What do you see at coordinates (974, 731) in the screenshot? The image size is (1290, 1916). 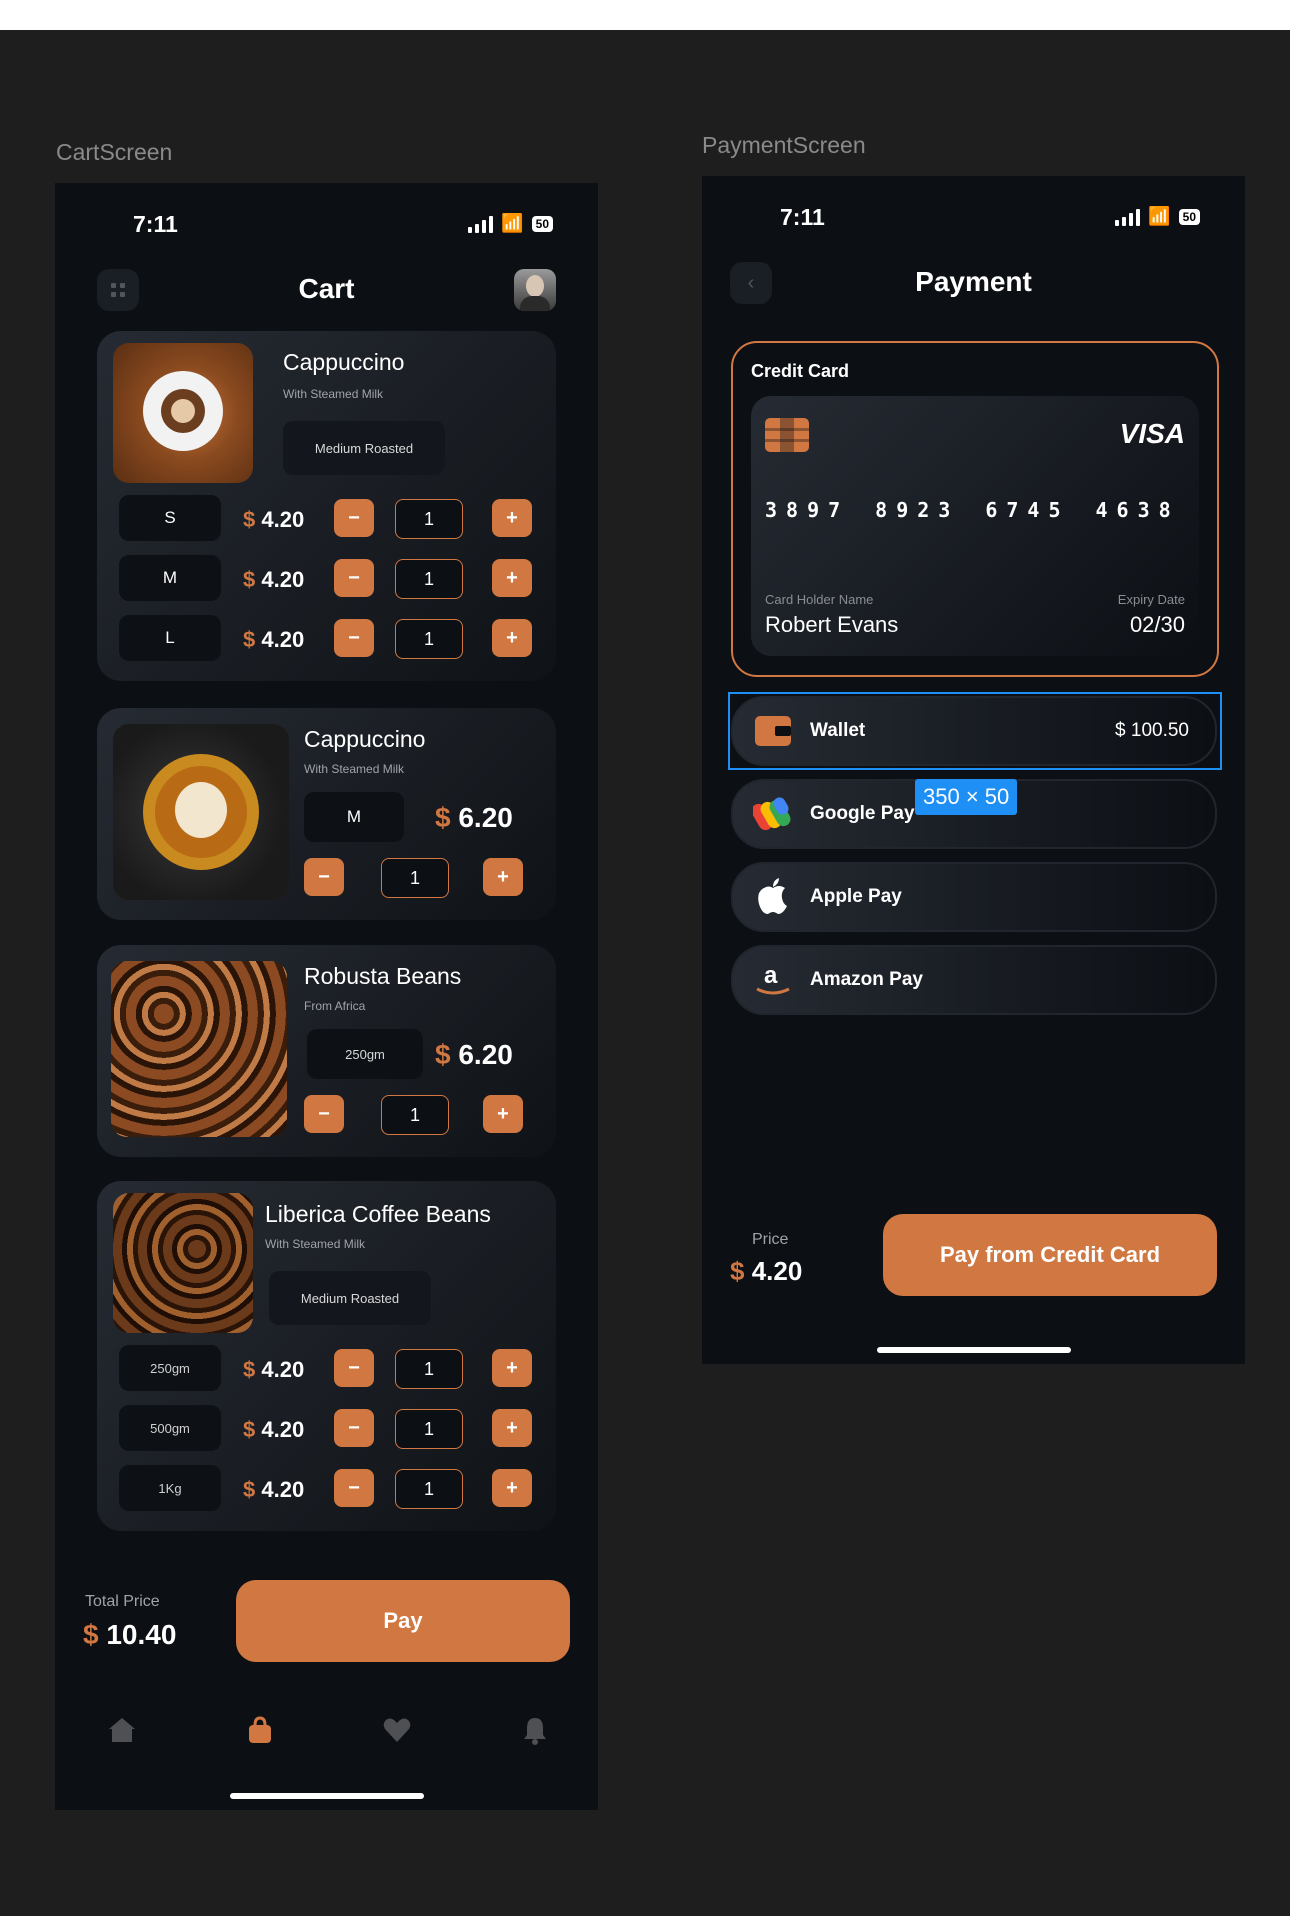 I see `wallet-option: Wallet $ 100.50` at bounding box center [974, 731].